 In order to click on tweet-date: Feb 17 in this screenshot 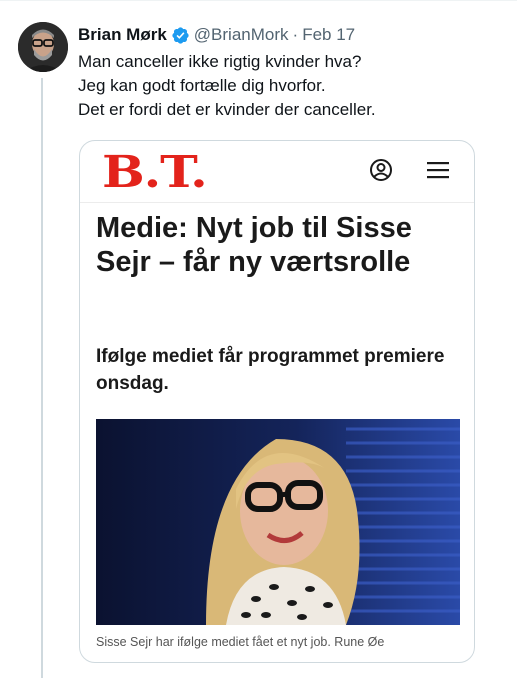, I will do `click(328, 35)`.